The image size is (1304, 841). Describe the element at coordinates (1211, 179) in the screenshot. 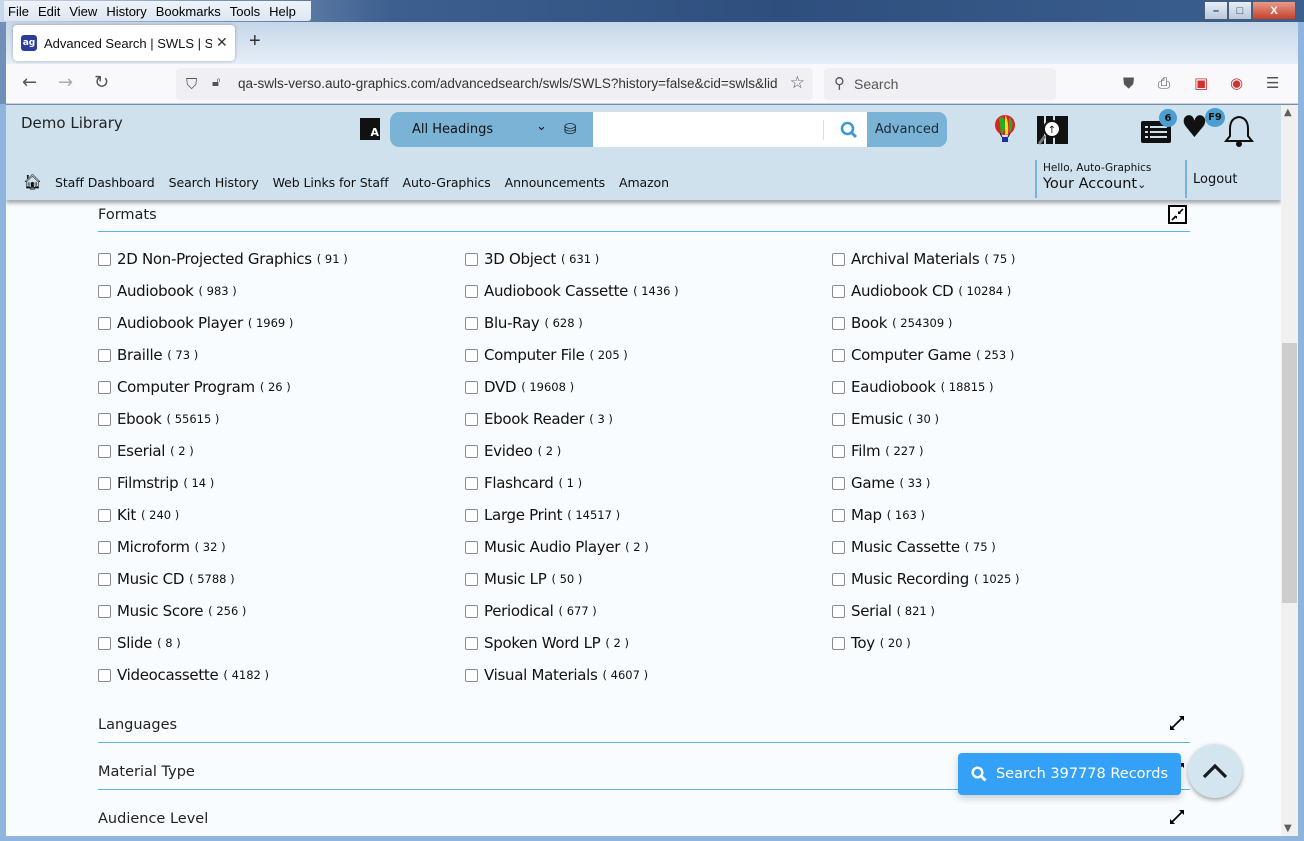

I see `logout-link: Logout` at that location.